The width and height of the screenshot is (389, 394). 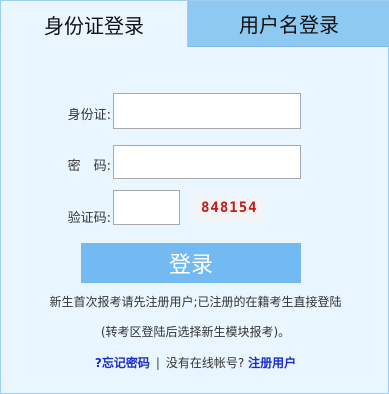 What do you see at coordinates (205, 363) in the screenshot?
I see `no-account-text: 没有在线帐号?` at bounding box center [205, 363].